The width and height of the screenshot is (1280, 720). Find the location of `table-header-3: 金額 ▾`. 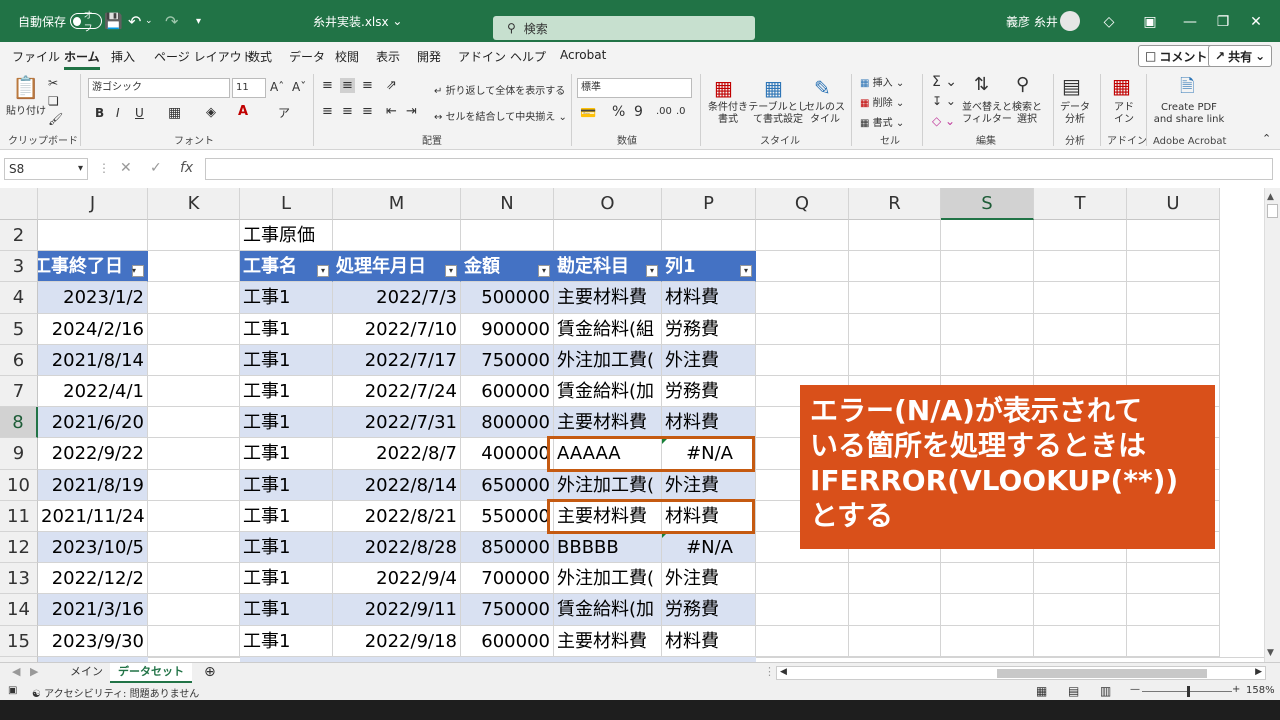

table-header-3: 金額 ▾ is located at coordinates (507, 267).